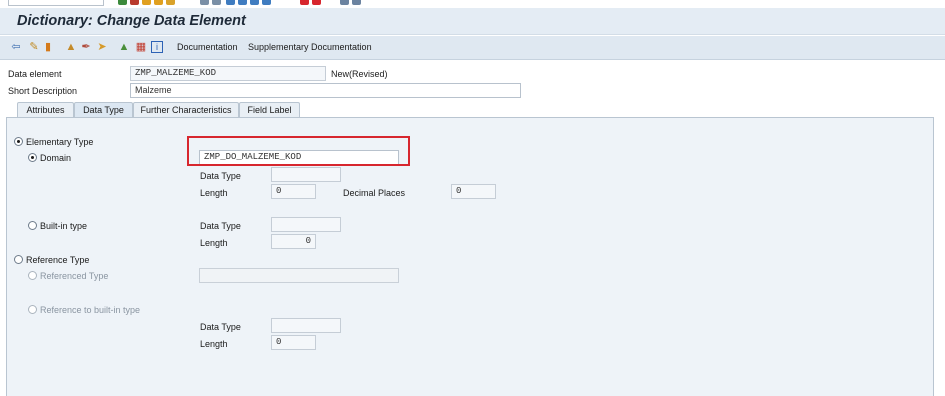  What do you see at coordinates (374, 193) in the screenshot?
I see `decimal-places-label: Decimal Places` at bounding box center [374, 193].